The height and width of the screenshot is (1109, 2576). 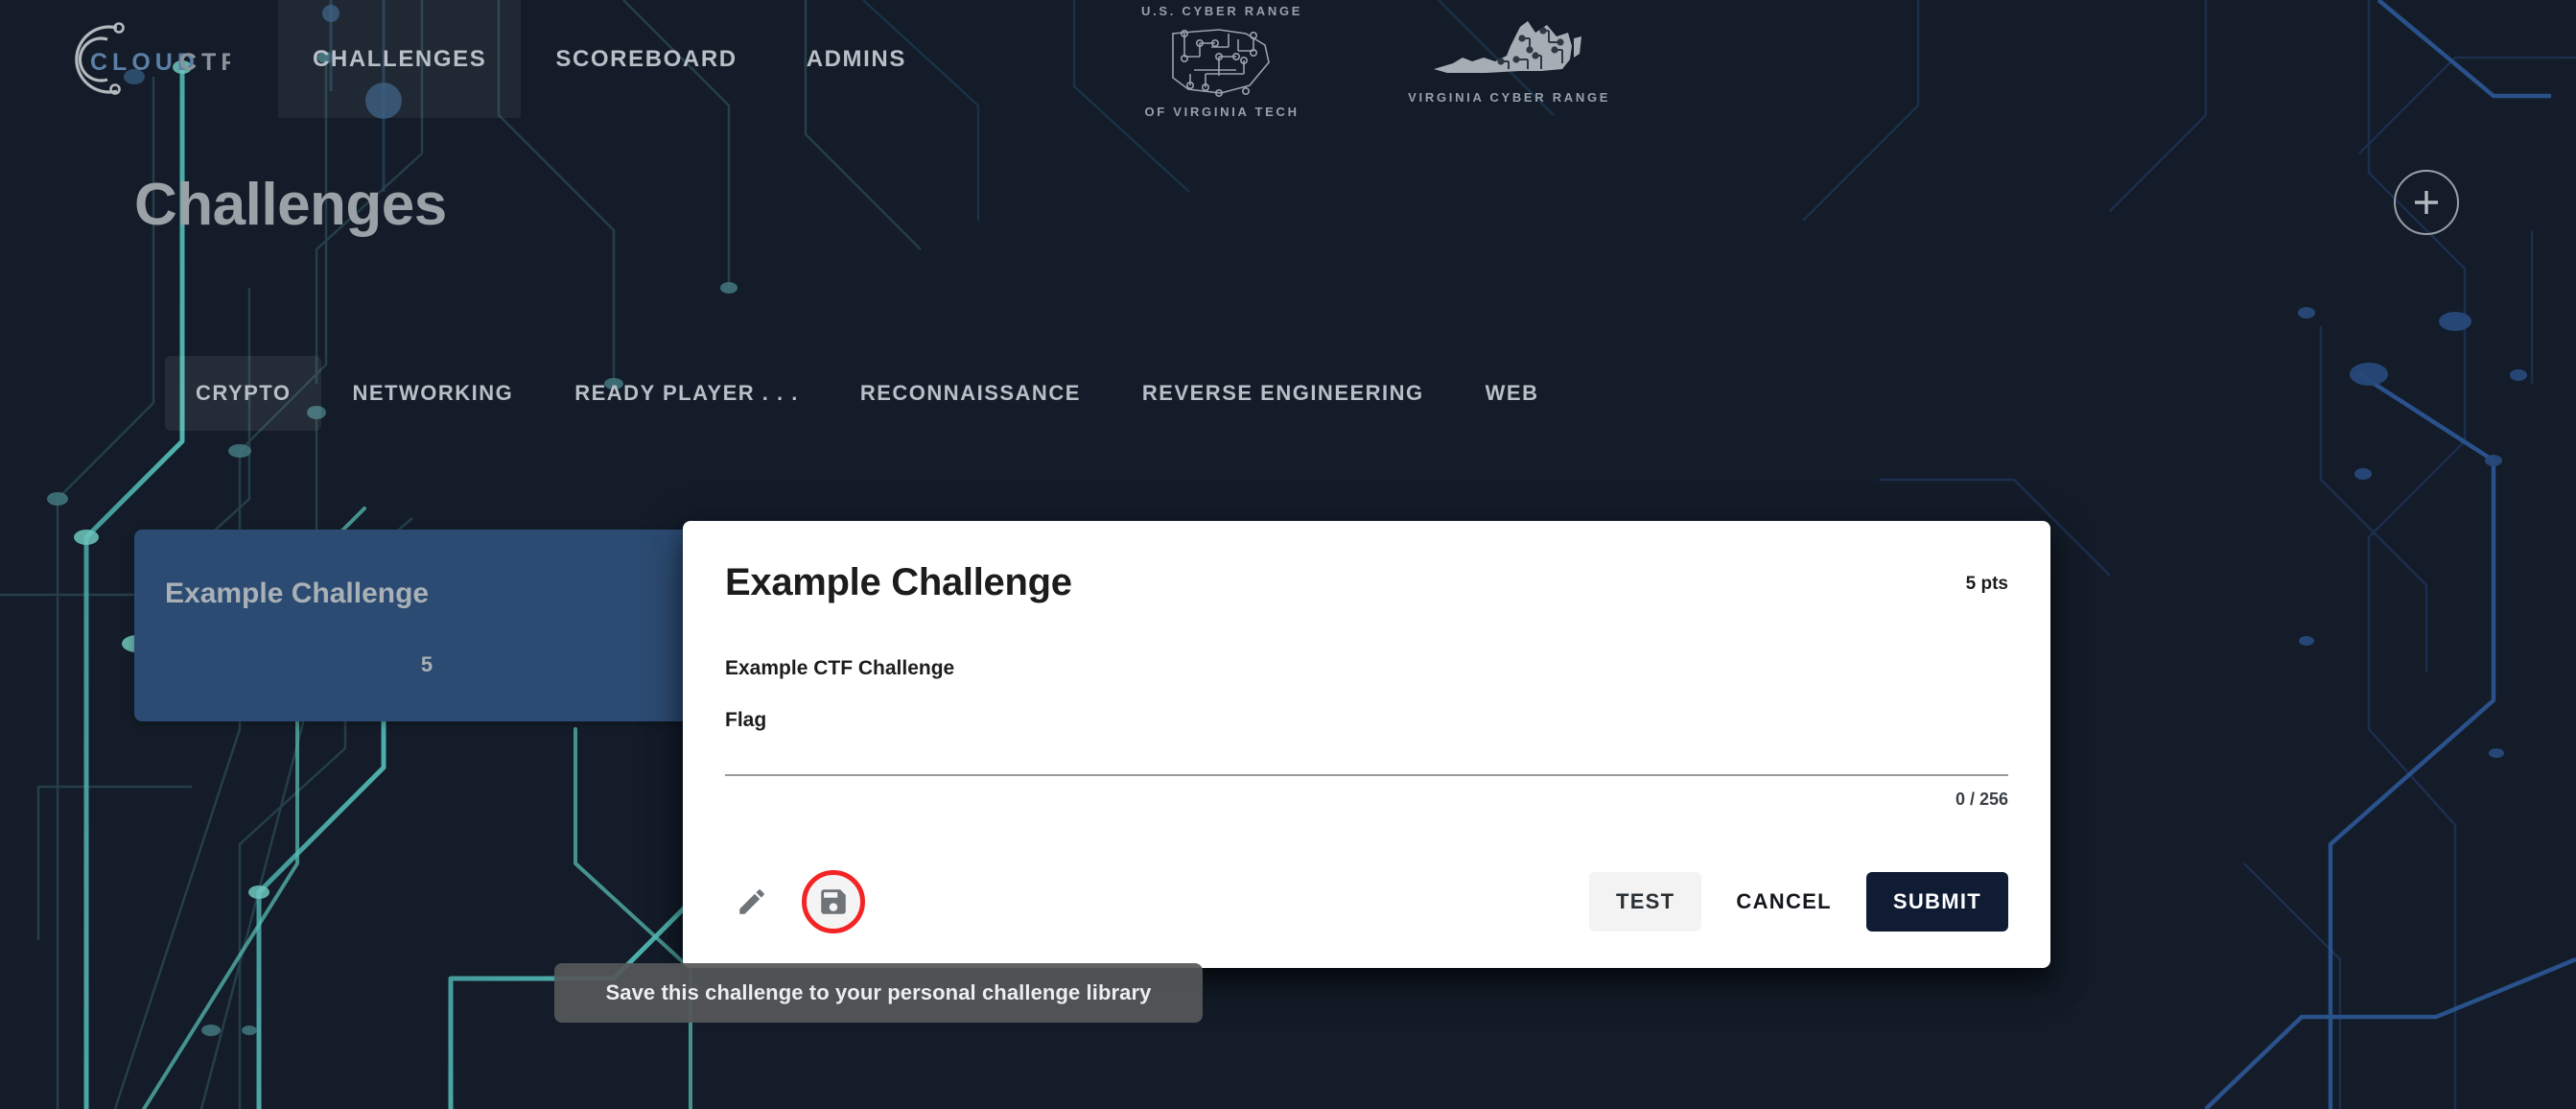 I want to click on nav-item-scoreboard: SCOREBOARD, so click(x=646, y=59).